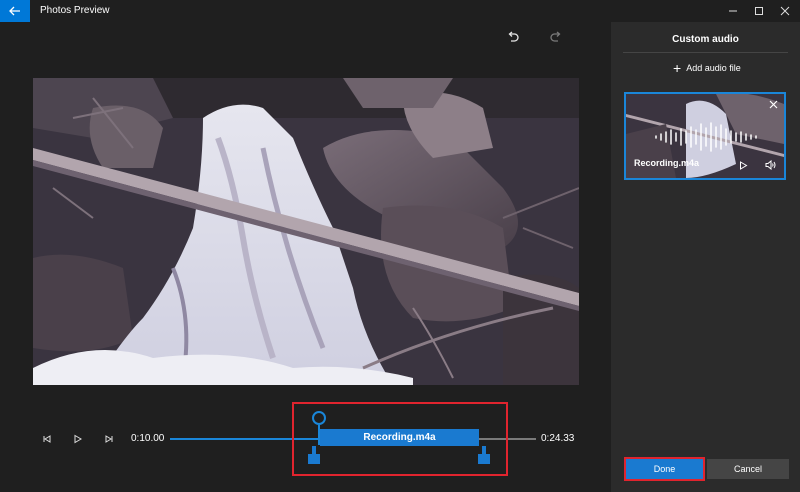 The width and height of the screenshot is (800, 492). I want to click on redo-button, so click(556, 38).